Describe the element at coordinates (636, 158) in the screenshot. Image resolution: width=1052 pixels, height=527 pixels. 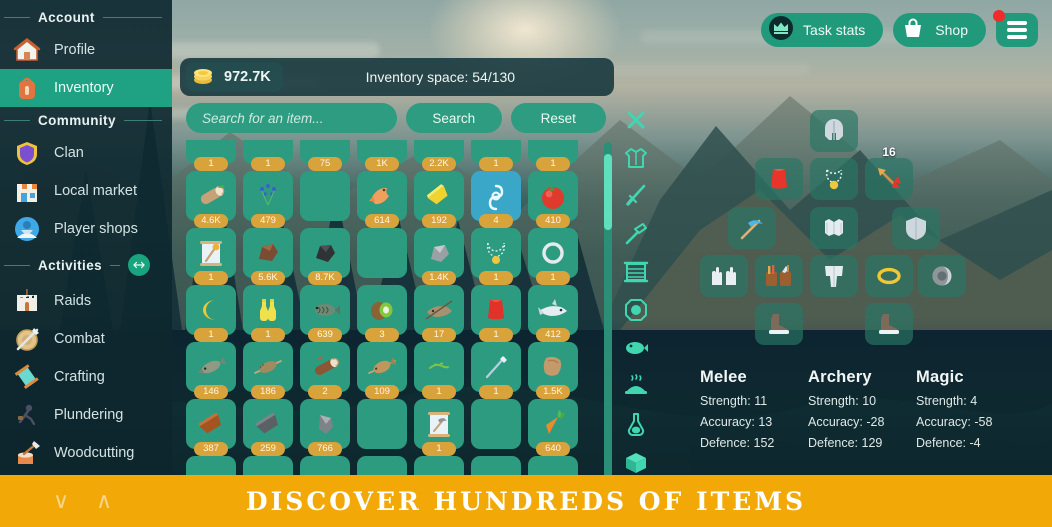
I see `armor-shirt-icon` at that location.